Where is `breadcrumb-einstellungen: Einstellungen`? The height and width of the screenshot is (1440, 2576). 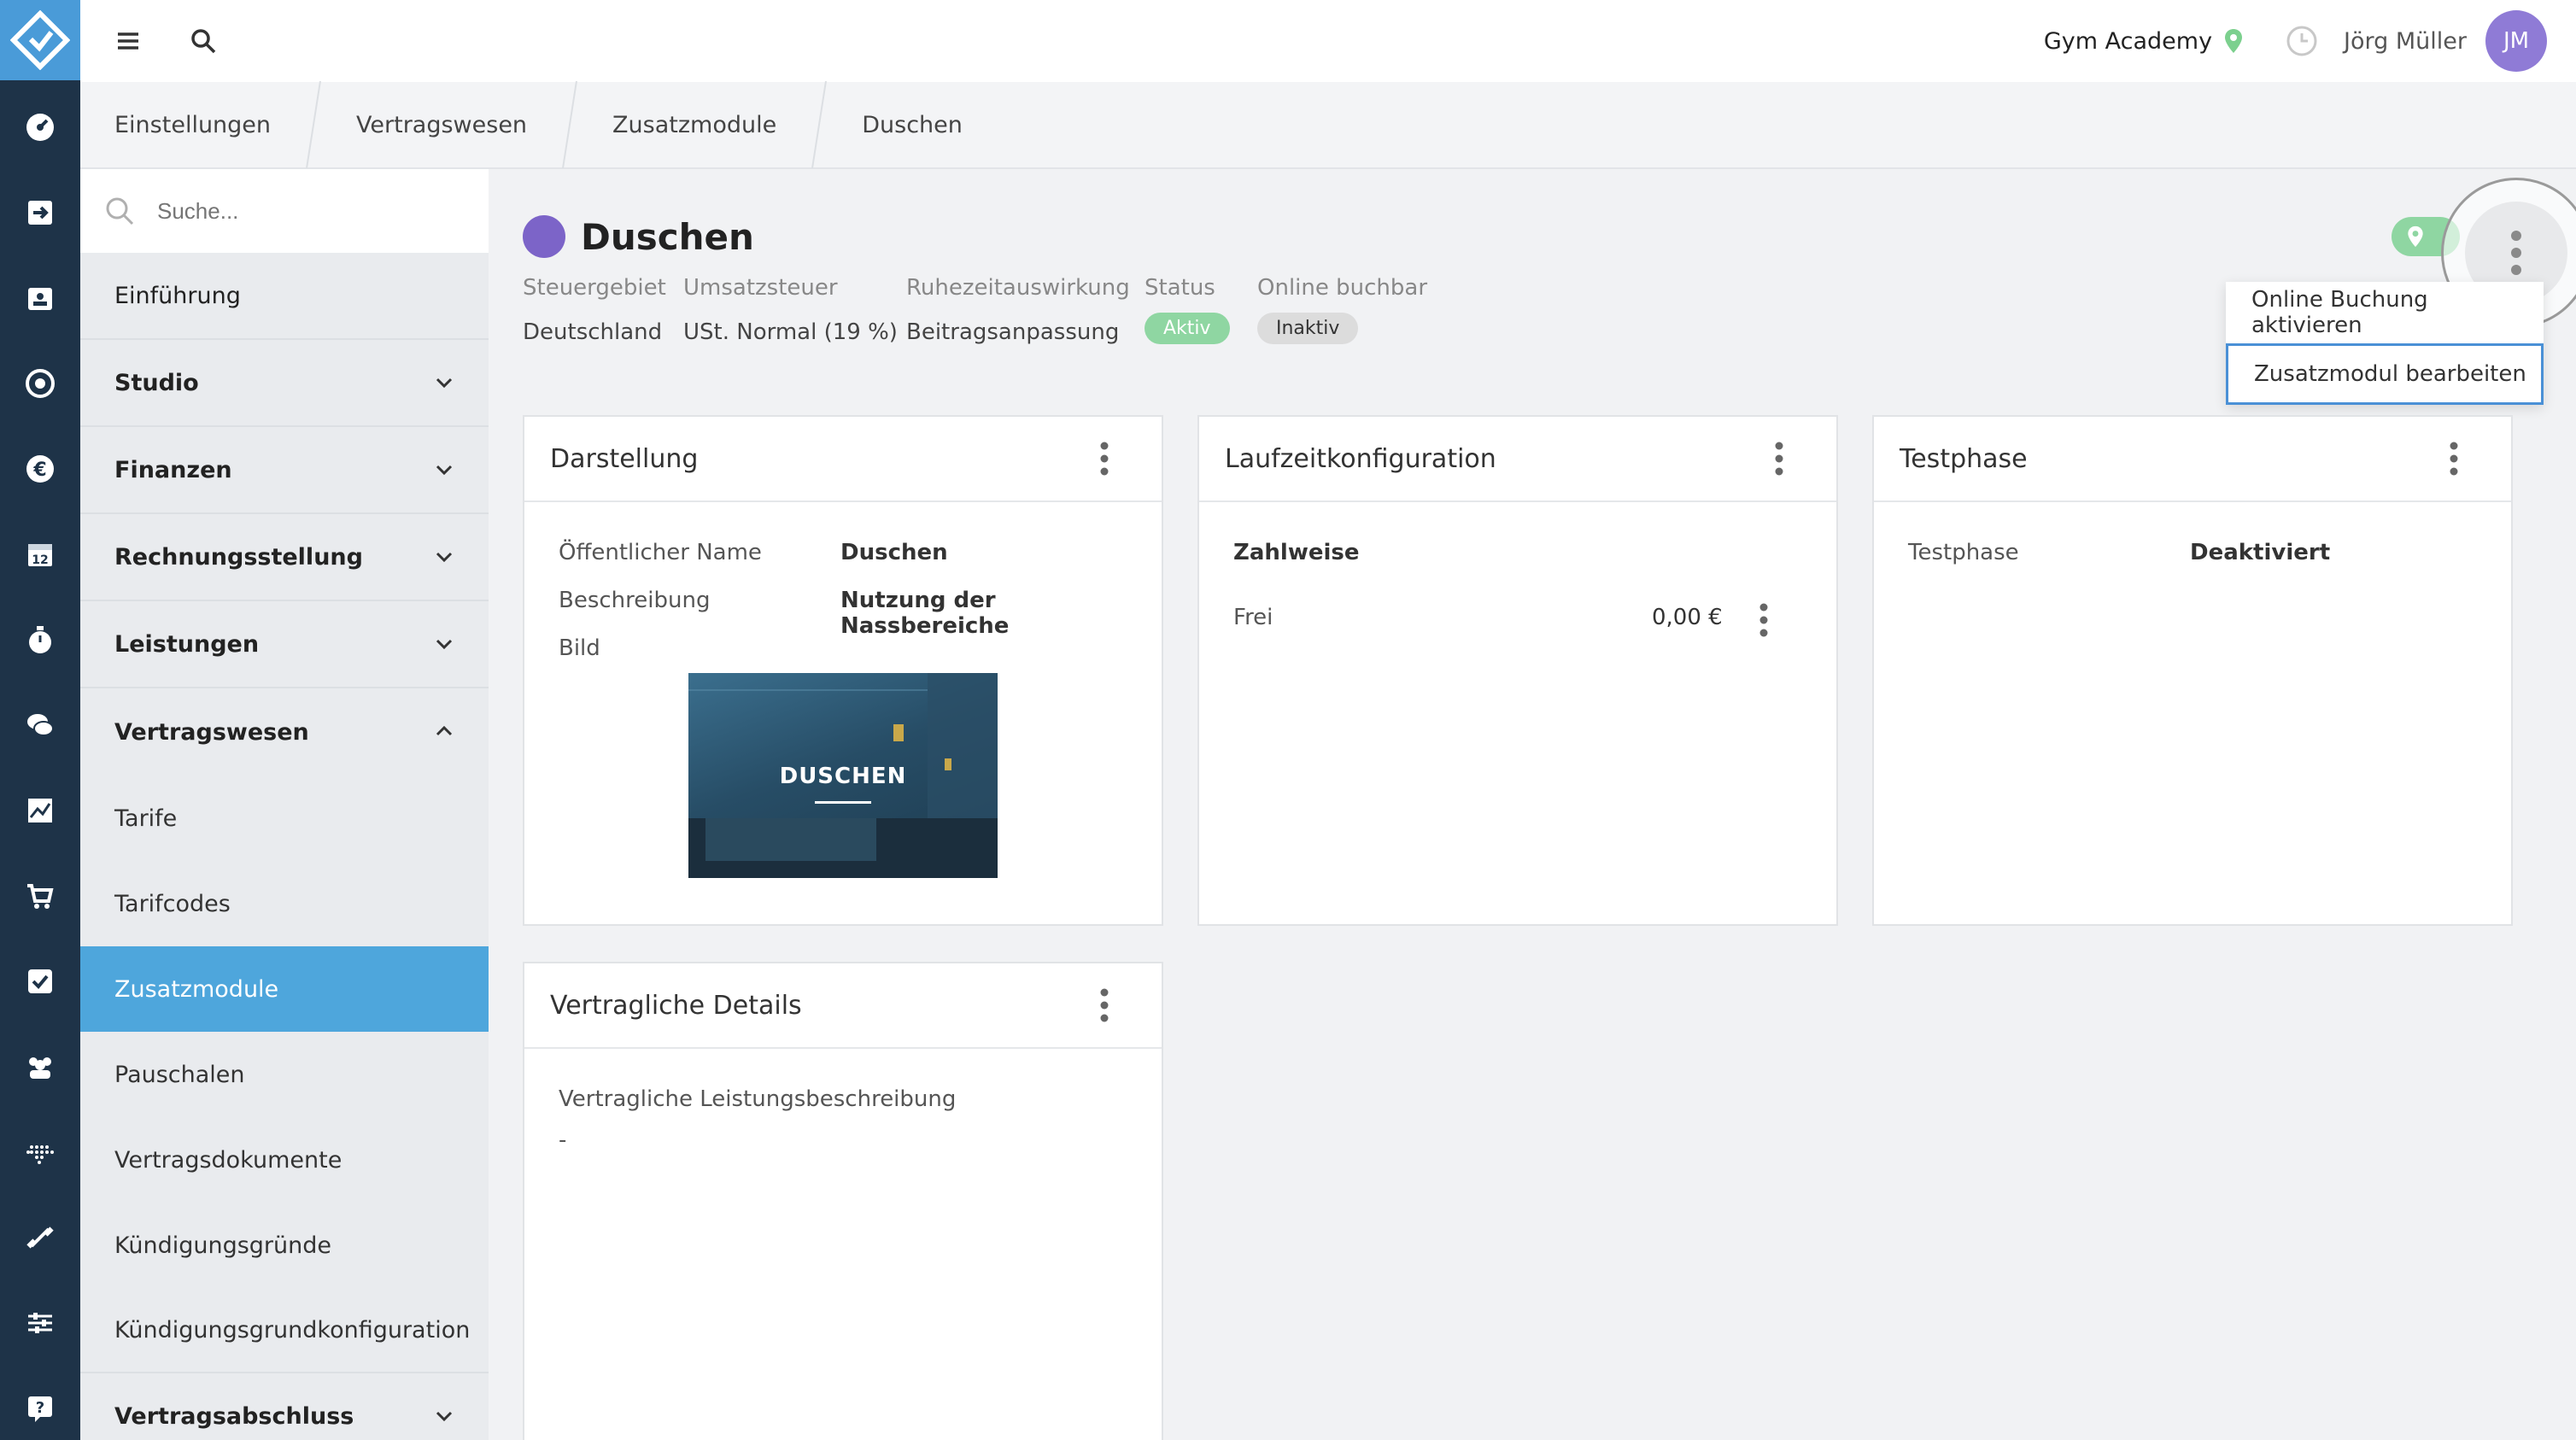 breadcrumb-einstellungen: Einstellungen is located at coordinates (192, 125).